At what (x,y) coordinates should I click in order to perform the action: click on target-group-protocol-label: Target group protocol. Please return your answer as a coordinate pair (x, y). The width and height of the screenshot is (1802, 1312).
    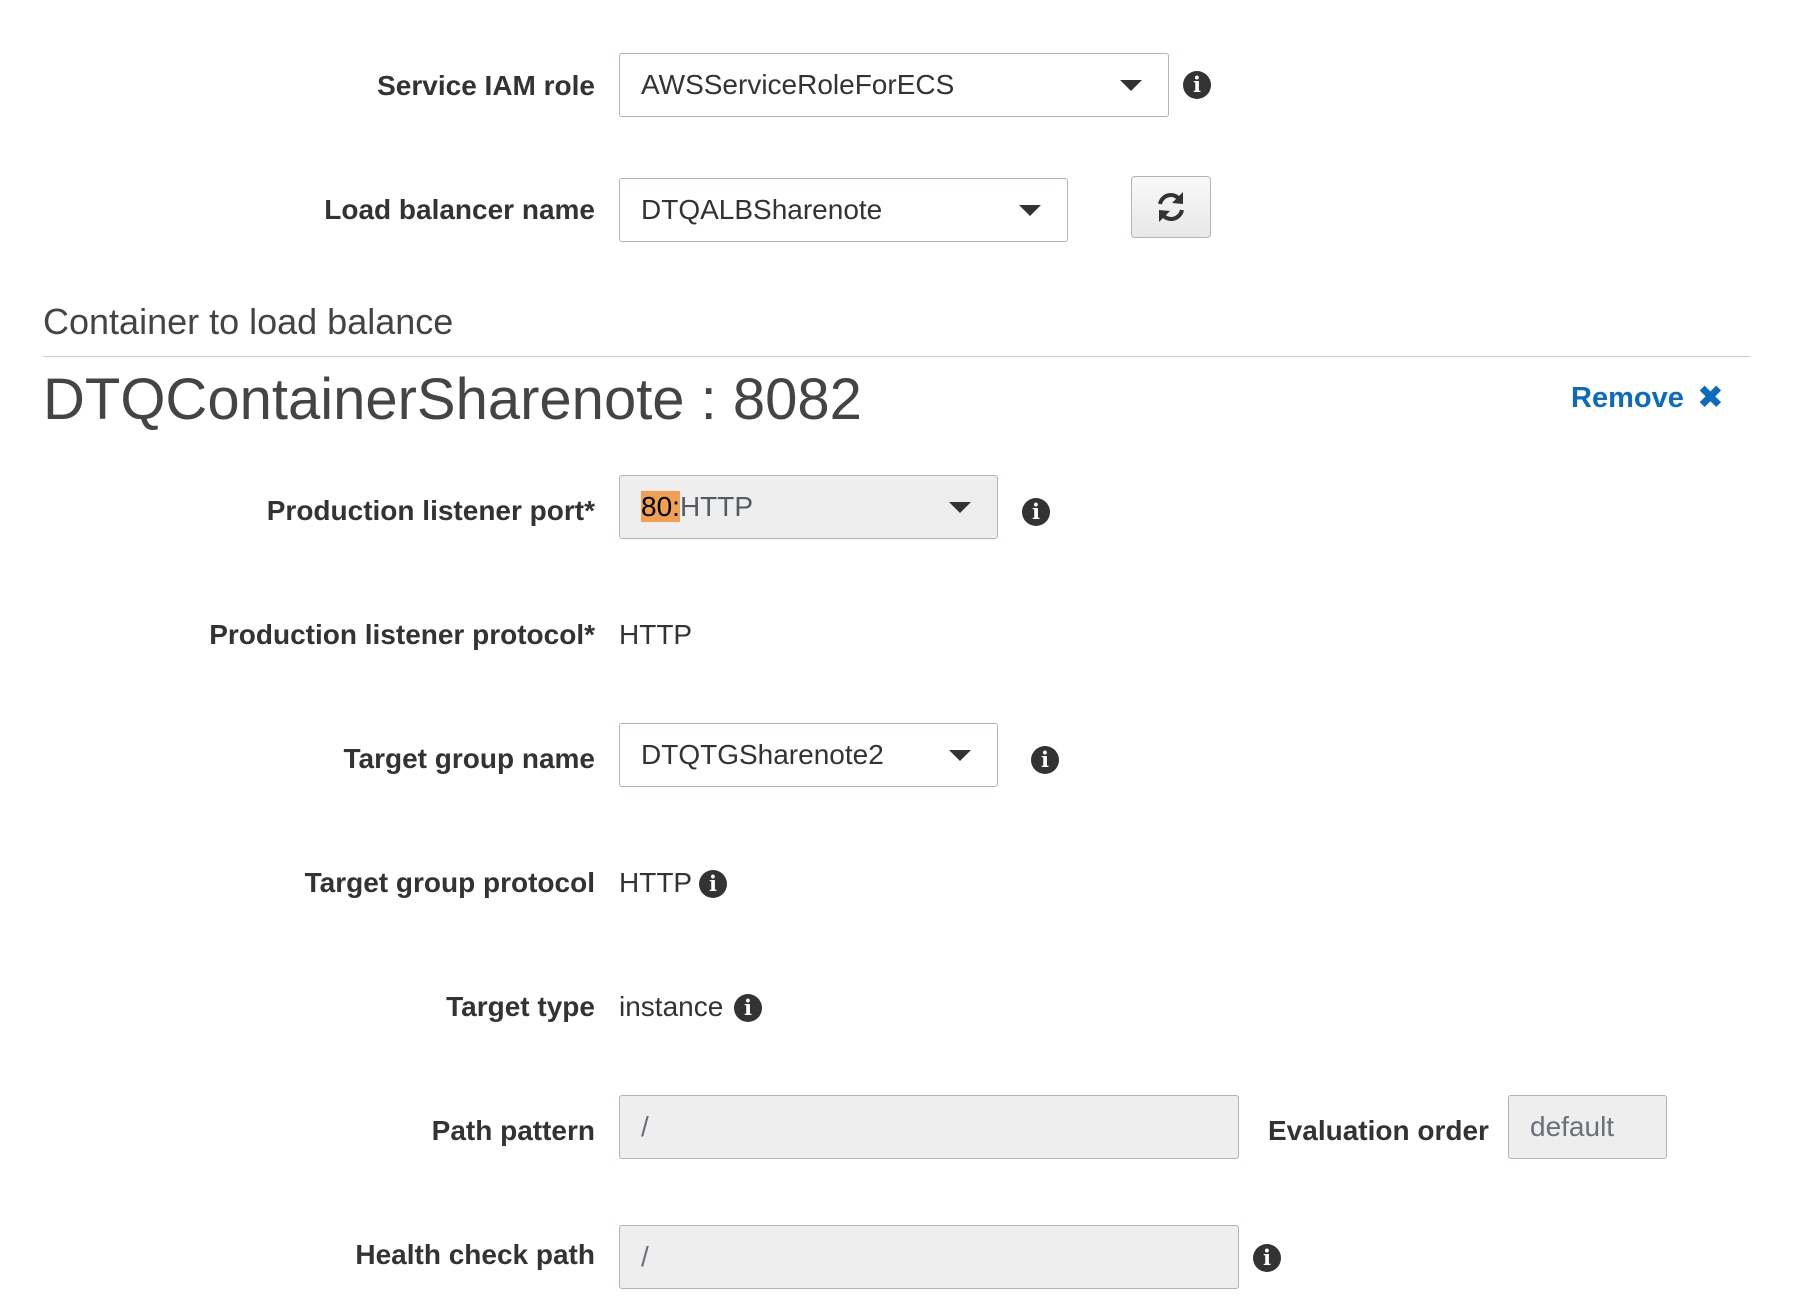
    Looking at the image, I should click on (449, 882).